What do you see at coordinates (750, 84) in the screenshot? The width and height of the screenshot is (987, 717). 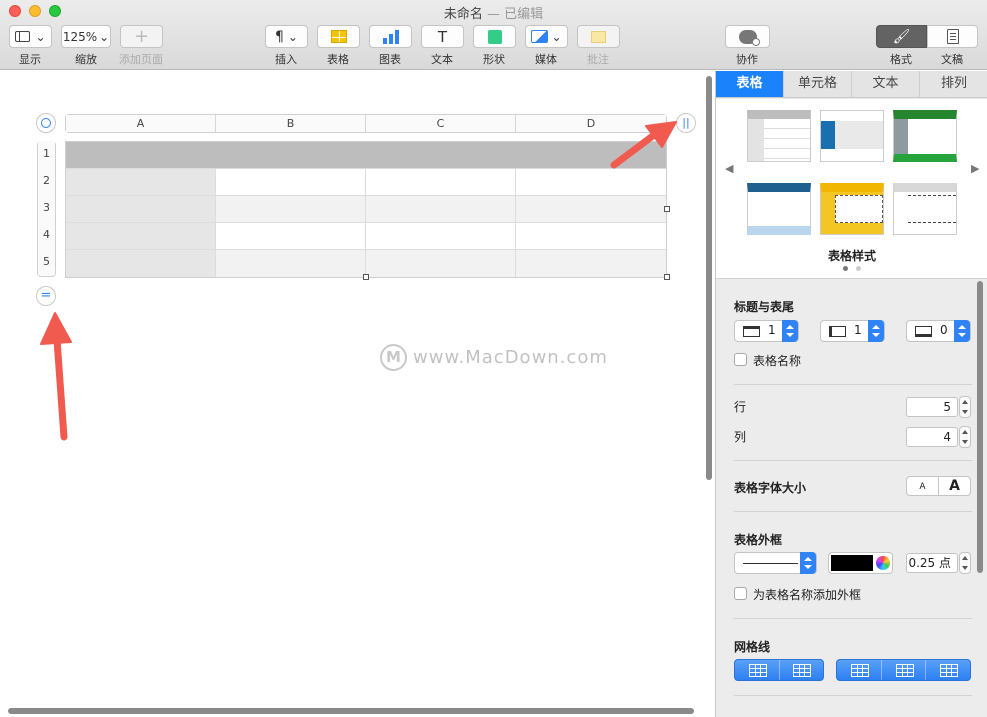 I see `tab-table: 表格` at bounding box center [750, 84].